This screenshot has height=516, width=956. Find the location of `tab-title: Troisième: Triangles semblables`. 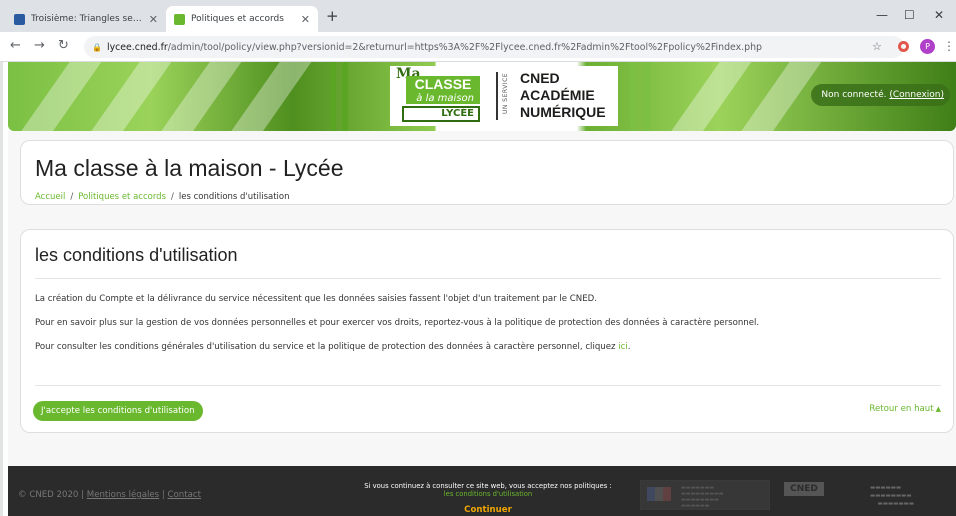

tab-title: Troisième: Triangles semblables is located at coordinates (87, 19).